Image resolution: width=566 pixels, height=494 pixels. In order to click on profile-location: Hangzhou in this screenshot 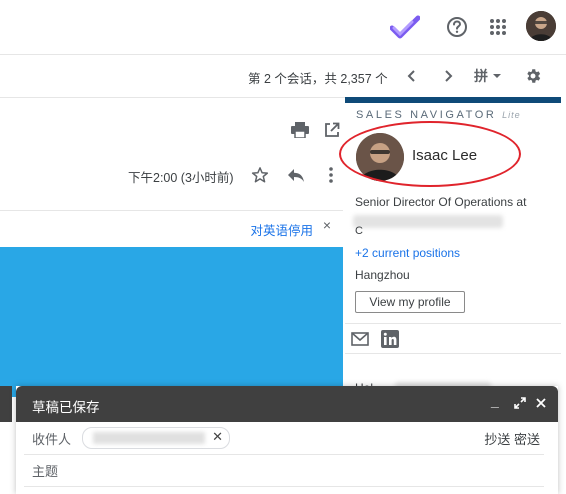, I will do `click(382, 275)`.